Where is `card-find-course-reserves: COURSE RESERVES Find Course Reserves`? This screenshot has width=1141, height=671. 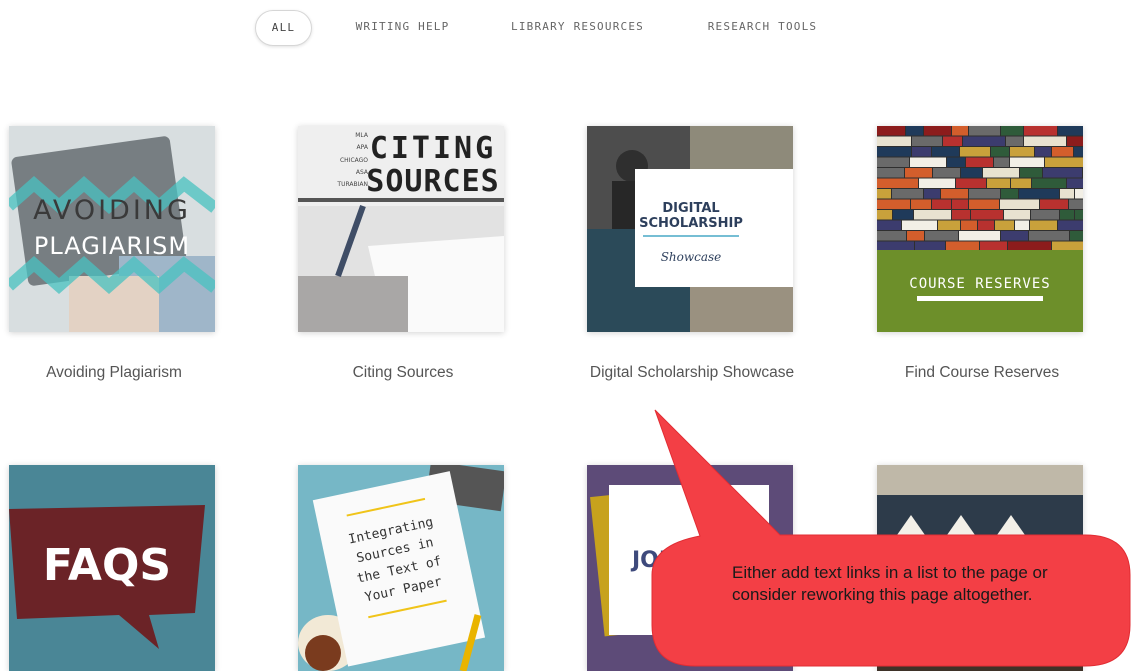
card-find-course-reserves: COURSE RESERVES Find Course Reserves is located at coordinates (982, 253).